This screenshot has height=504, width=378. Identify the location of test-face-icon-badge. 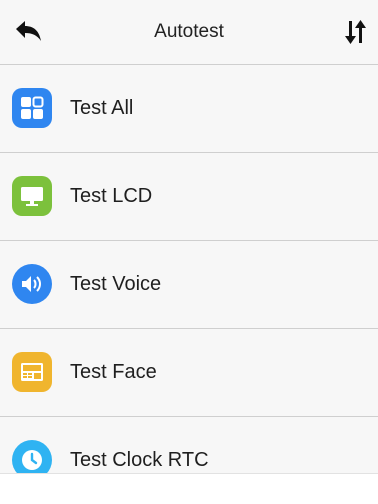
(32, 372).